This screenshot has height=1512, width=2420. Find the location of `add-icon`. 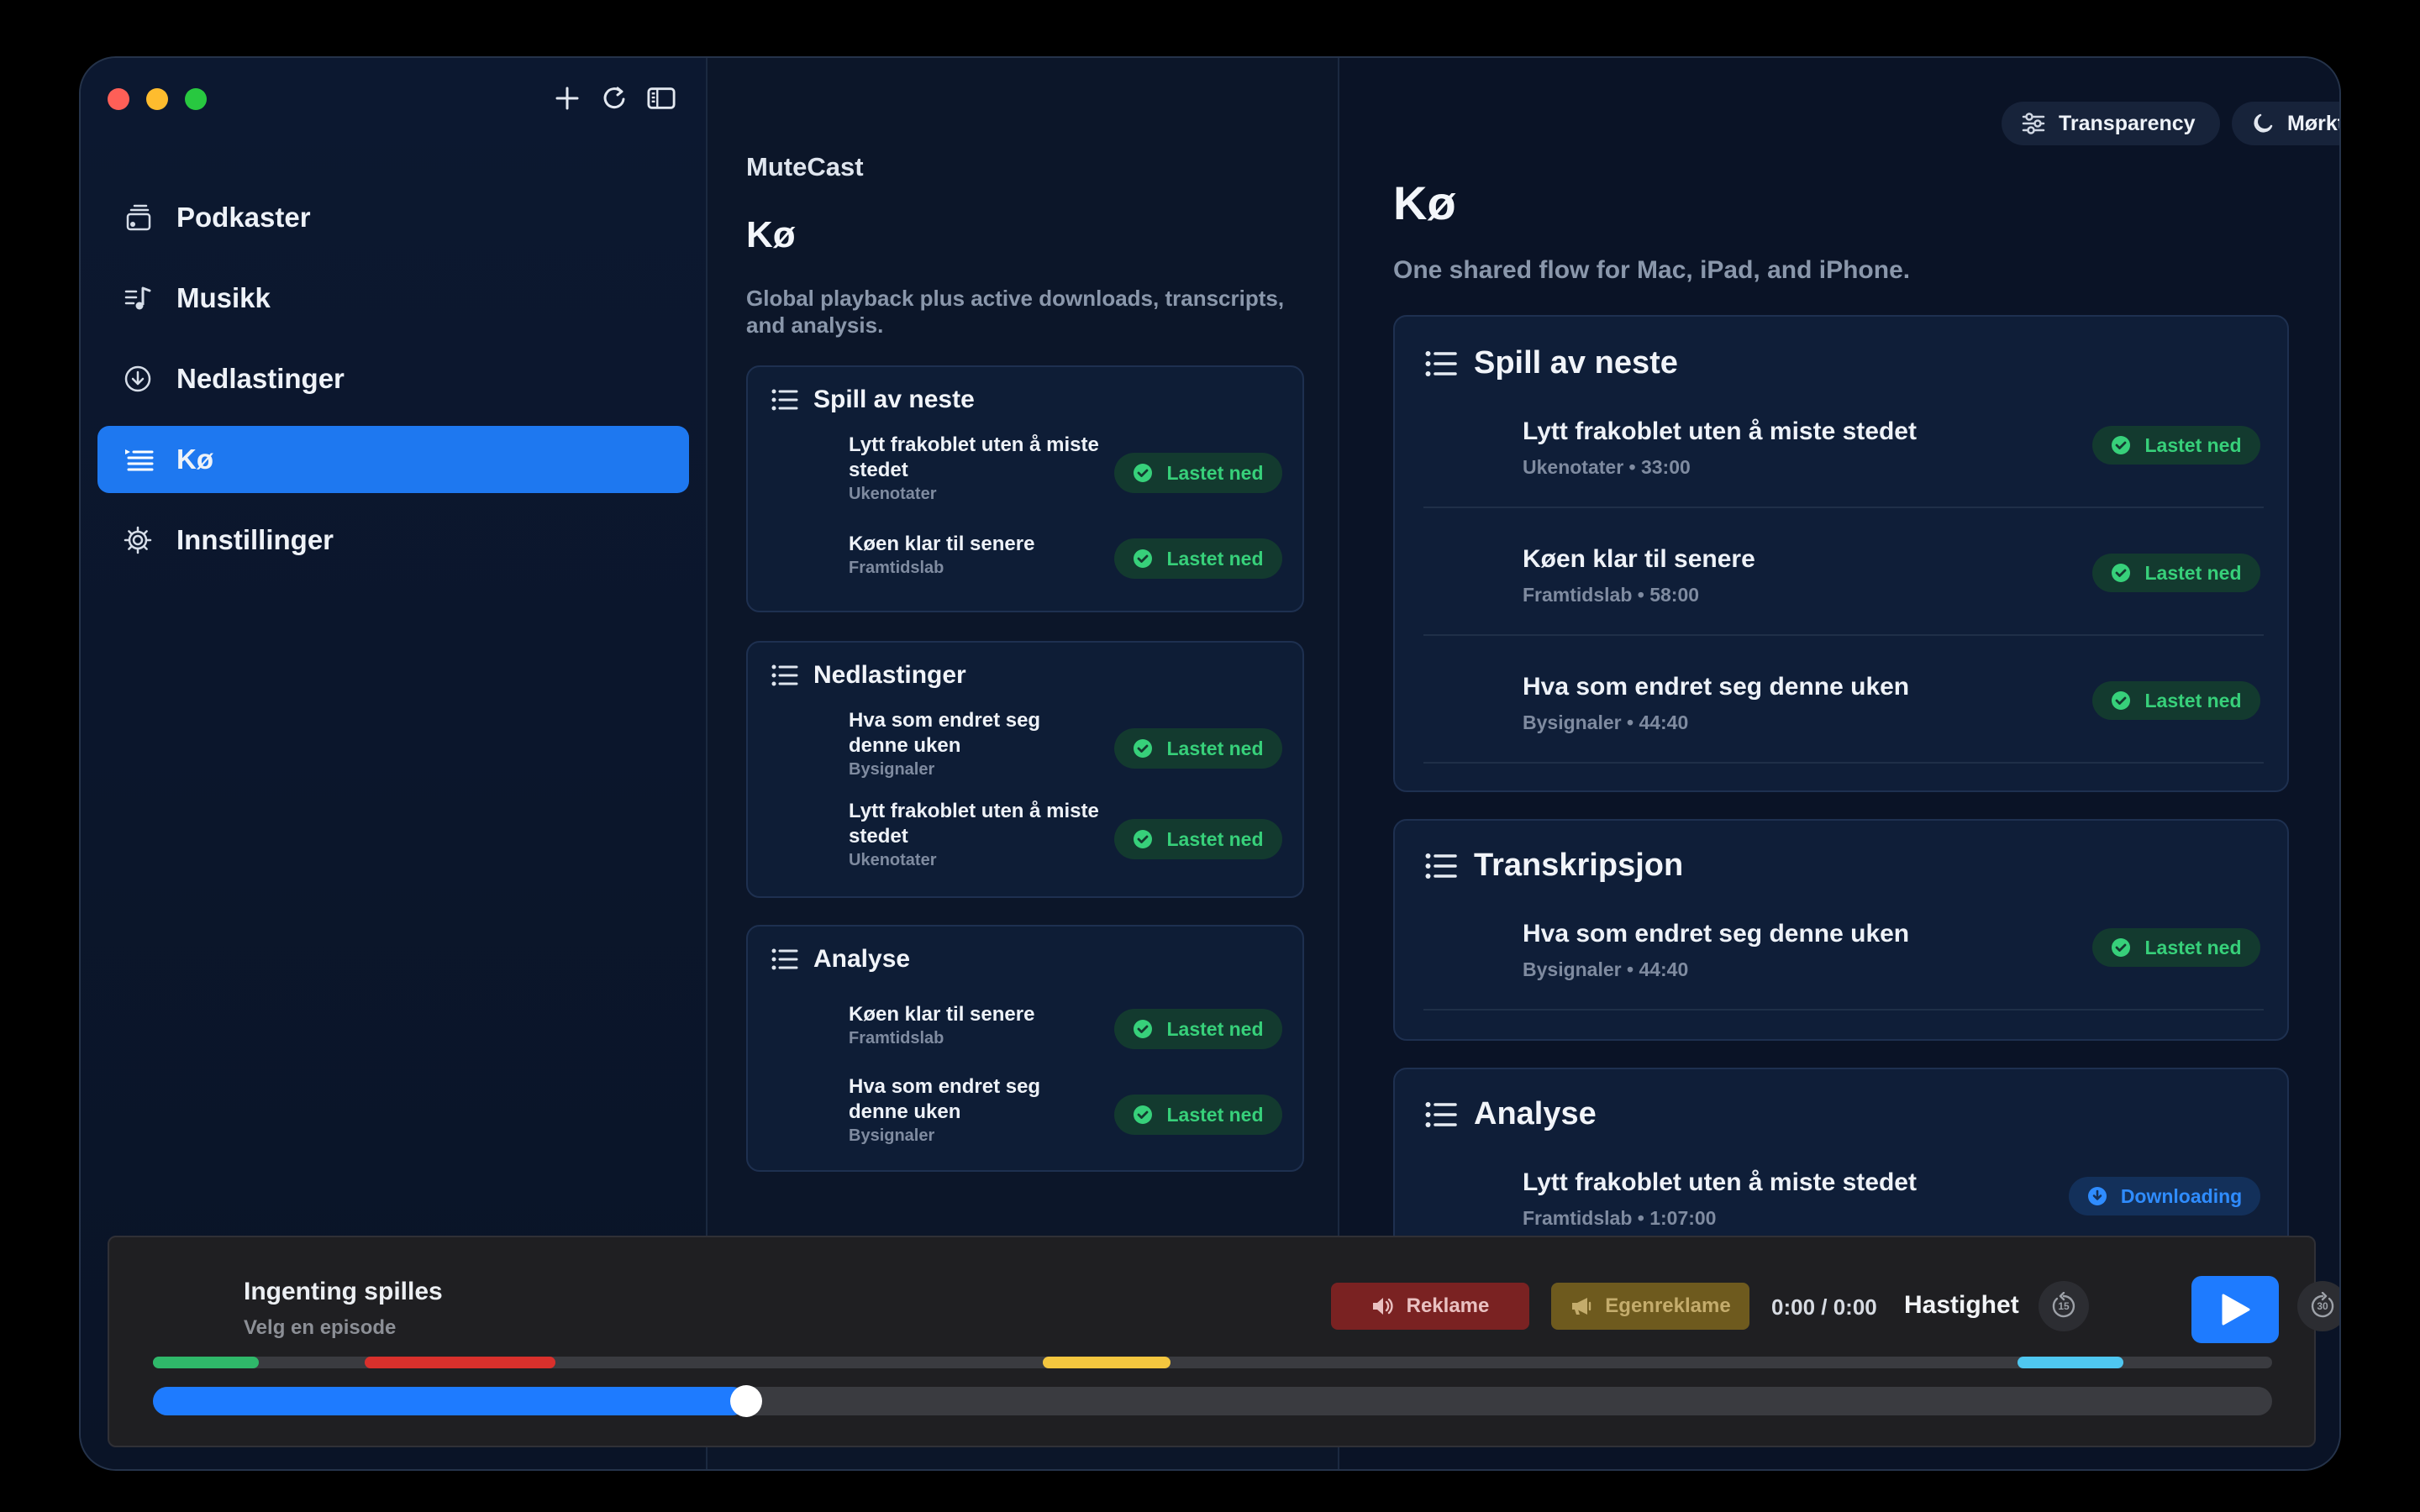

add-icon is located at coordinates (567, 98).